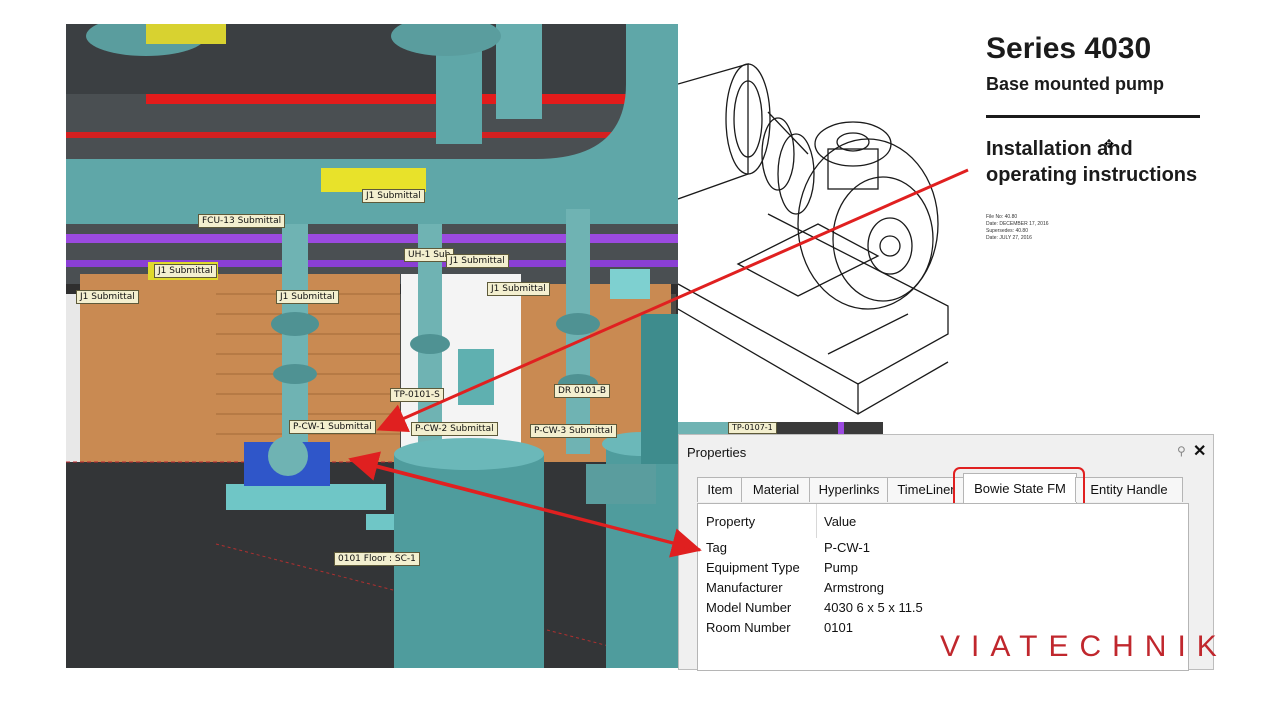 Image resolution: width=1280 pixels, height=720 pixels. Describe the element at coordinates (731, 521) in the screenshot. I see `header-property: Property` at that location.